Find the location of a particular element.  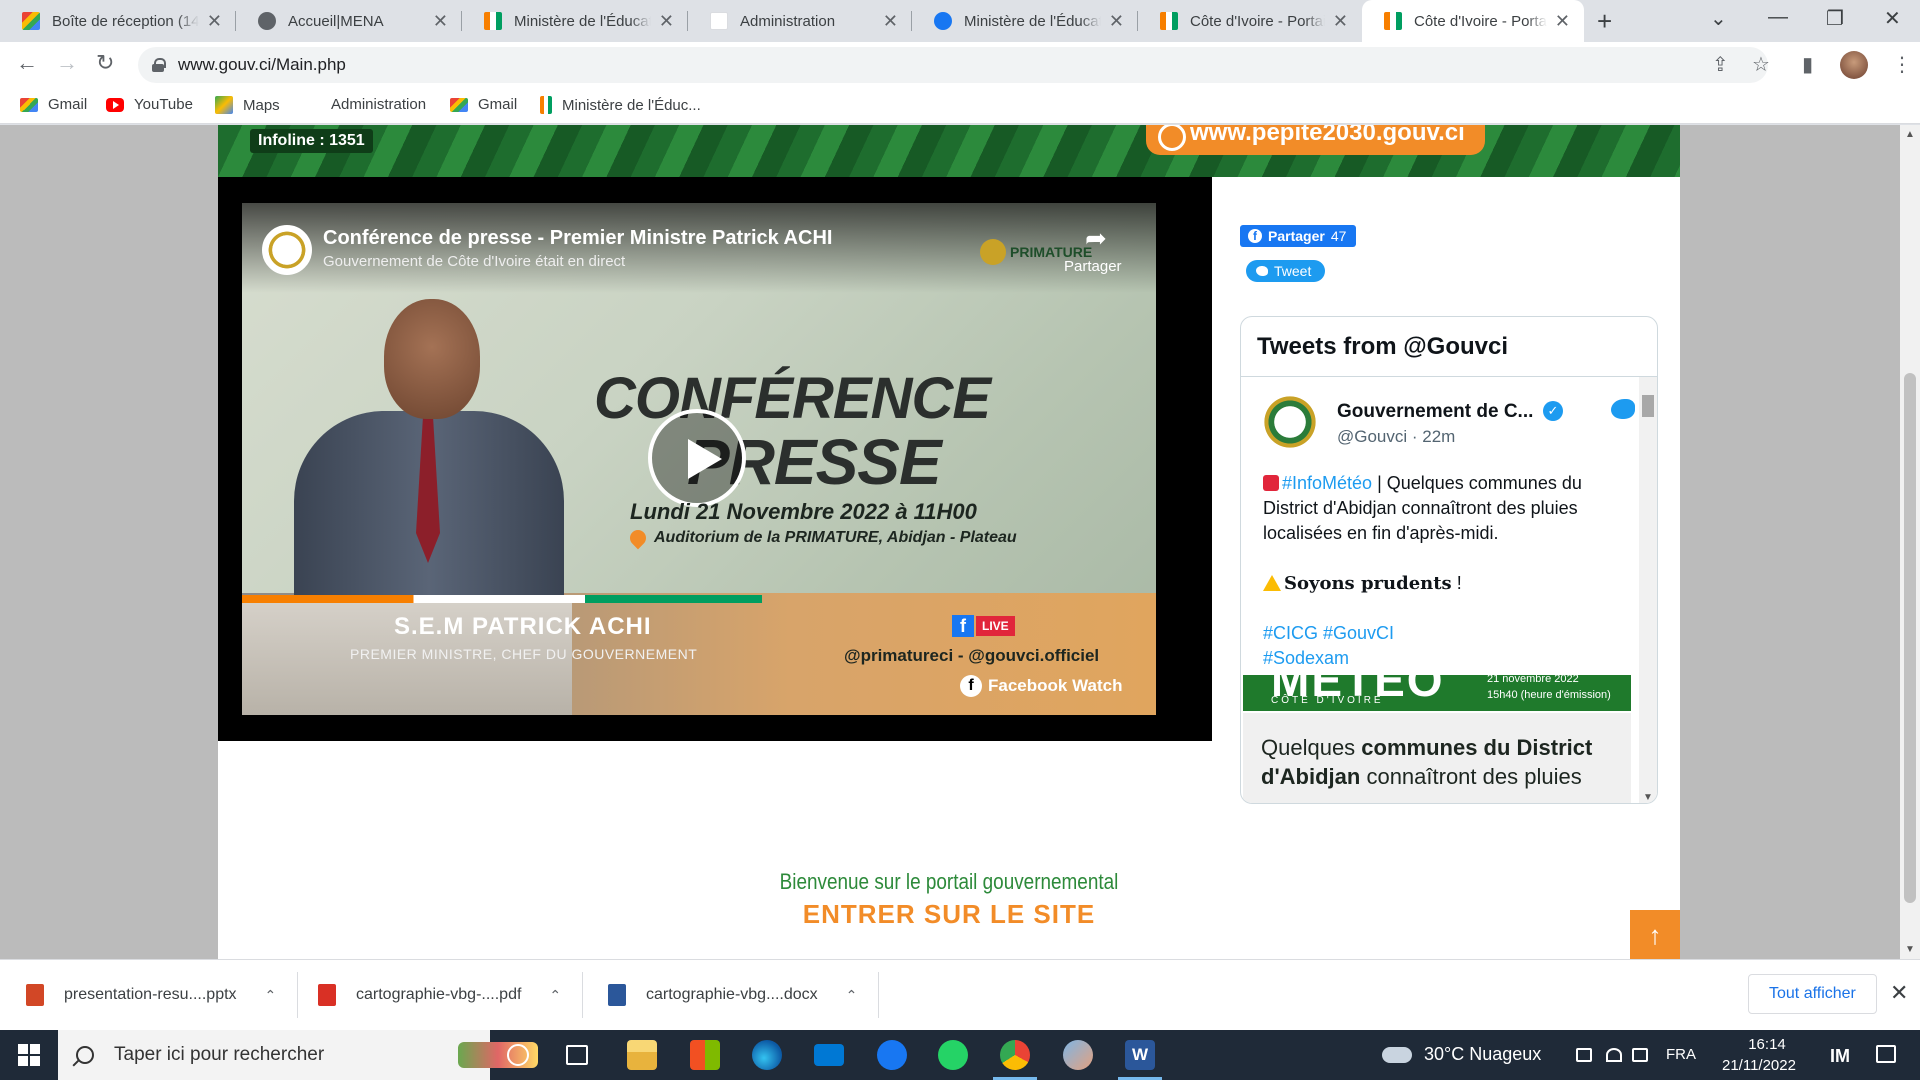

clock-time: 16:14 is located at coordinates (1767, 1044).